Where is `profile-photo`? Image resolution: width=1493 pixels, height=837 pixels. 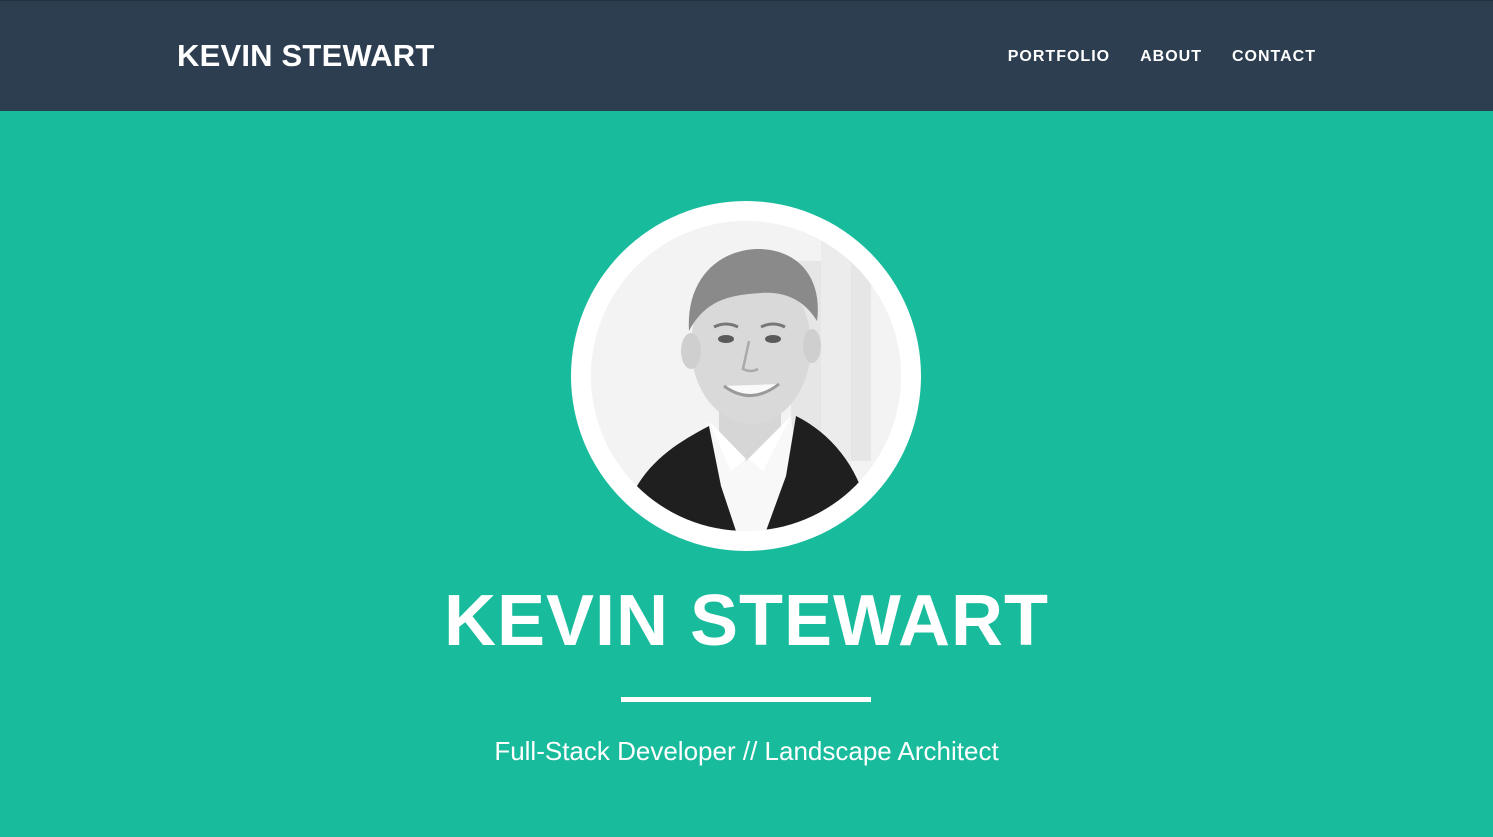 profile-photo is located at coordinates (746, 376).